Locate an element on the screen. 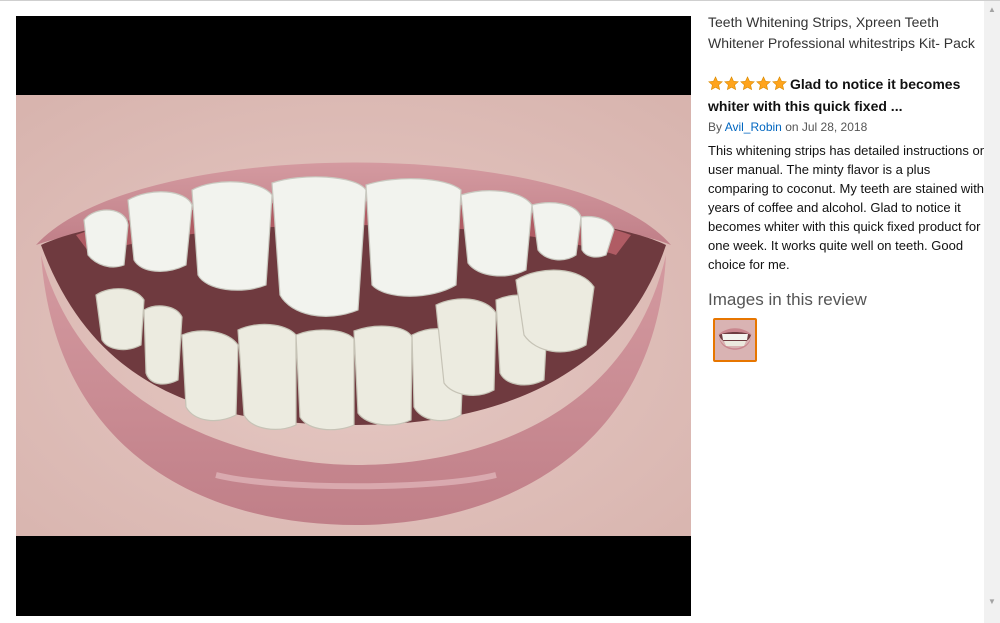 Image resolution: width=1000 pixels, height=623 pixels. review-author-link: Avil_Robin is located at coordinates (753, 127).